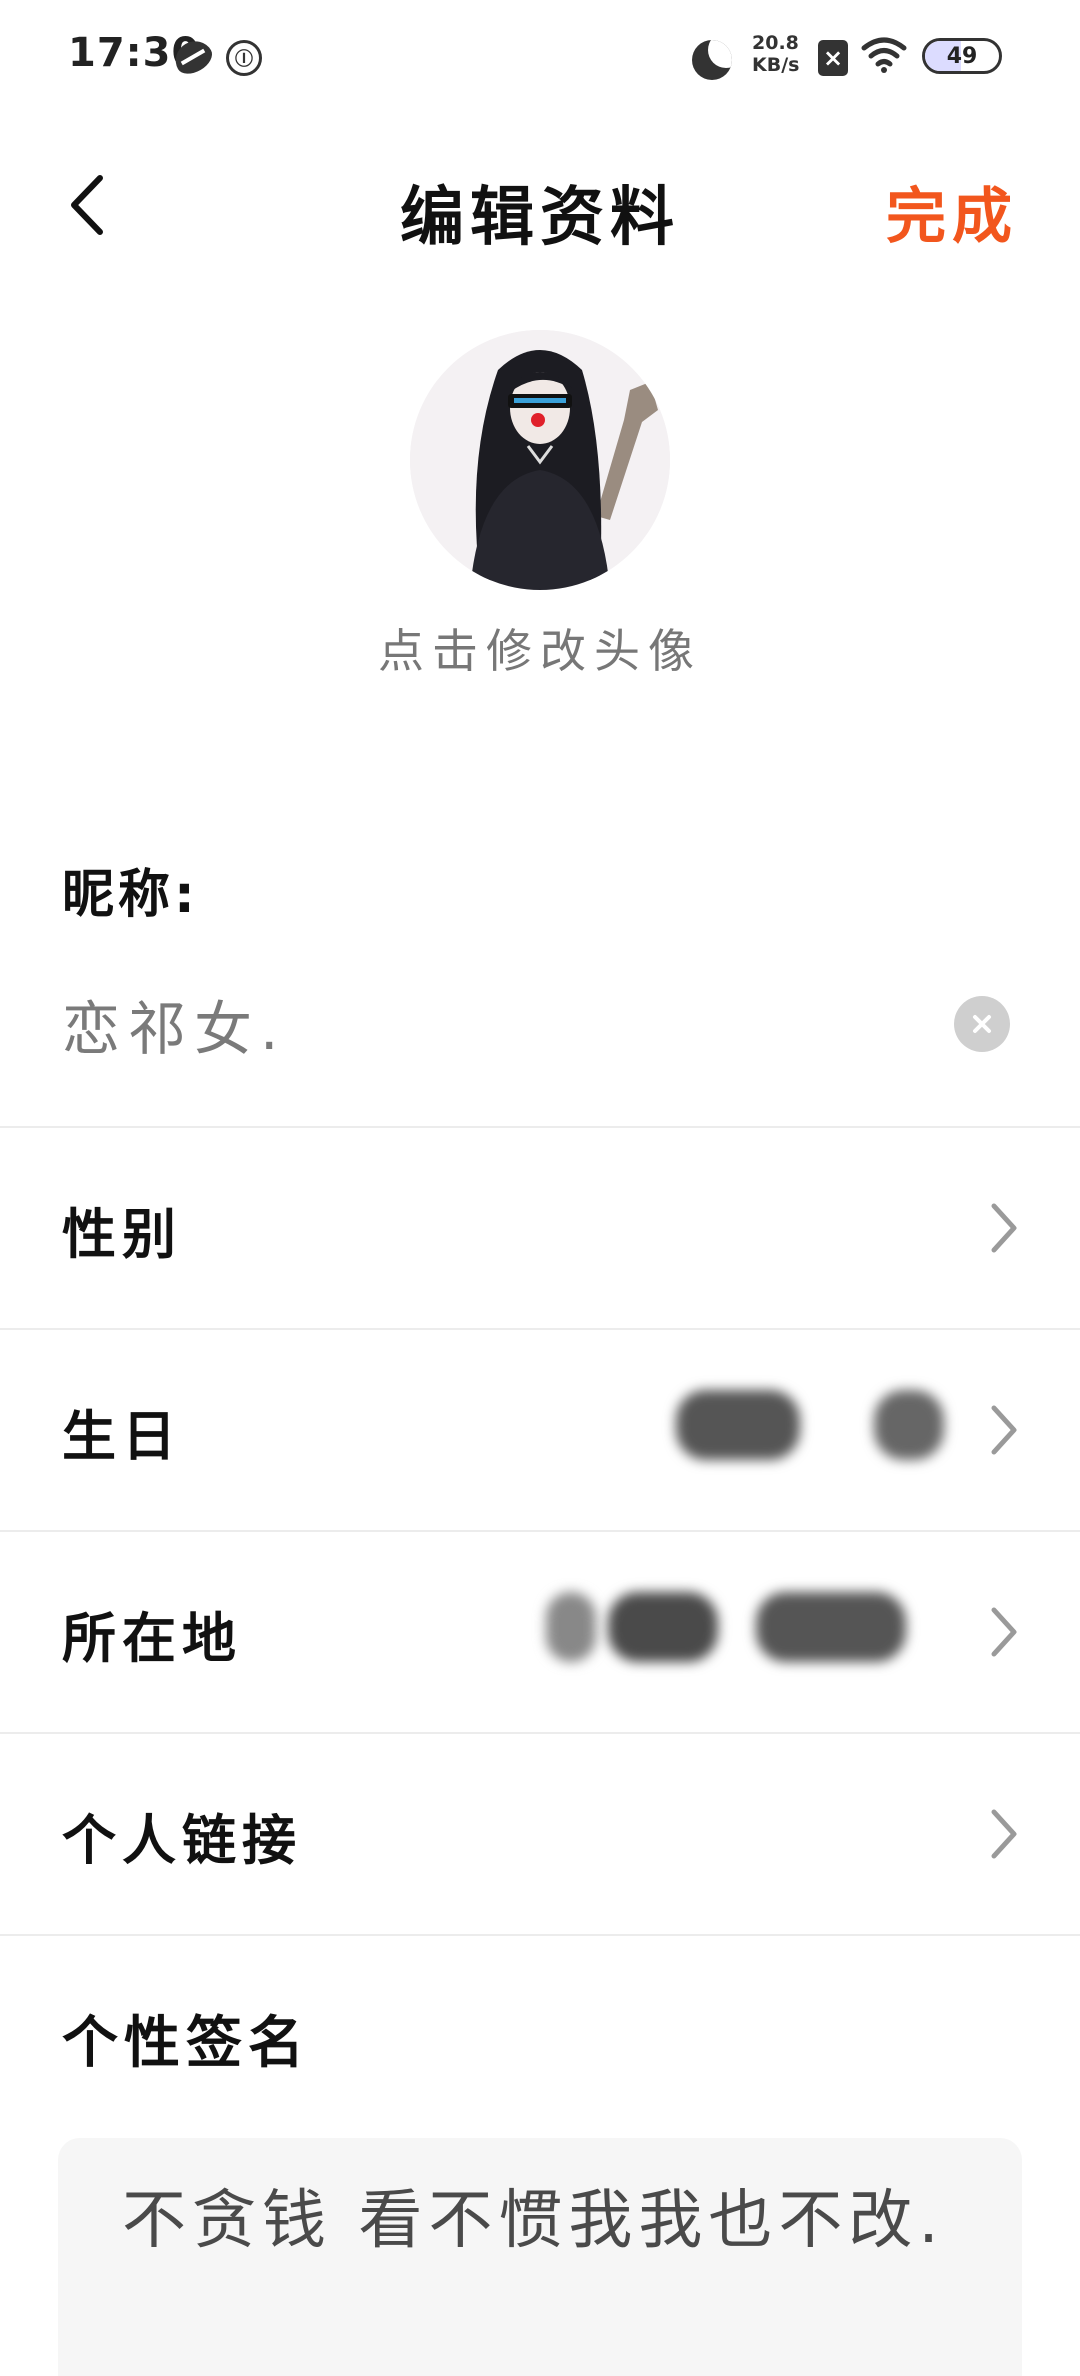  What do you see at coordinates (540, 648) in the screenshot?
I see `avatar-hint: 点击修改头像` at bounding box center [540, 648].